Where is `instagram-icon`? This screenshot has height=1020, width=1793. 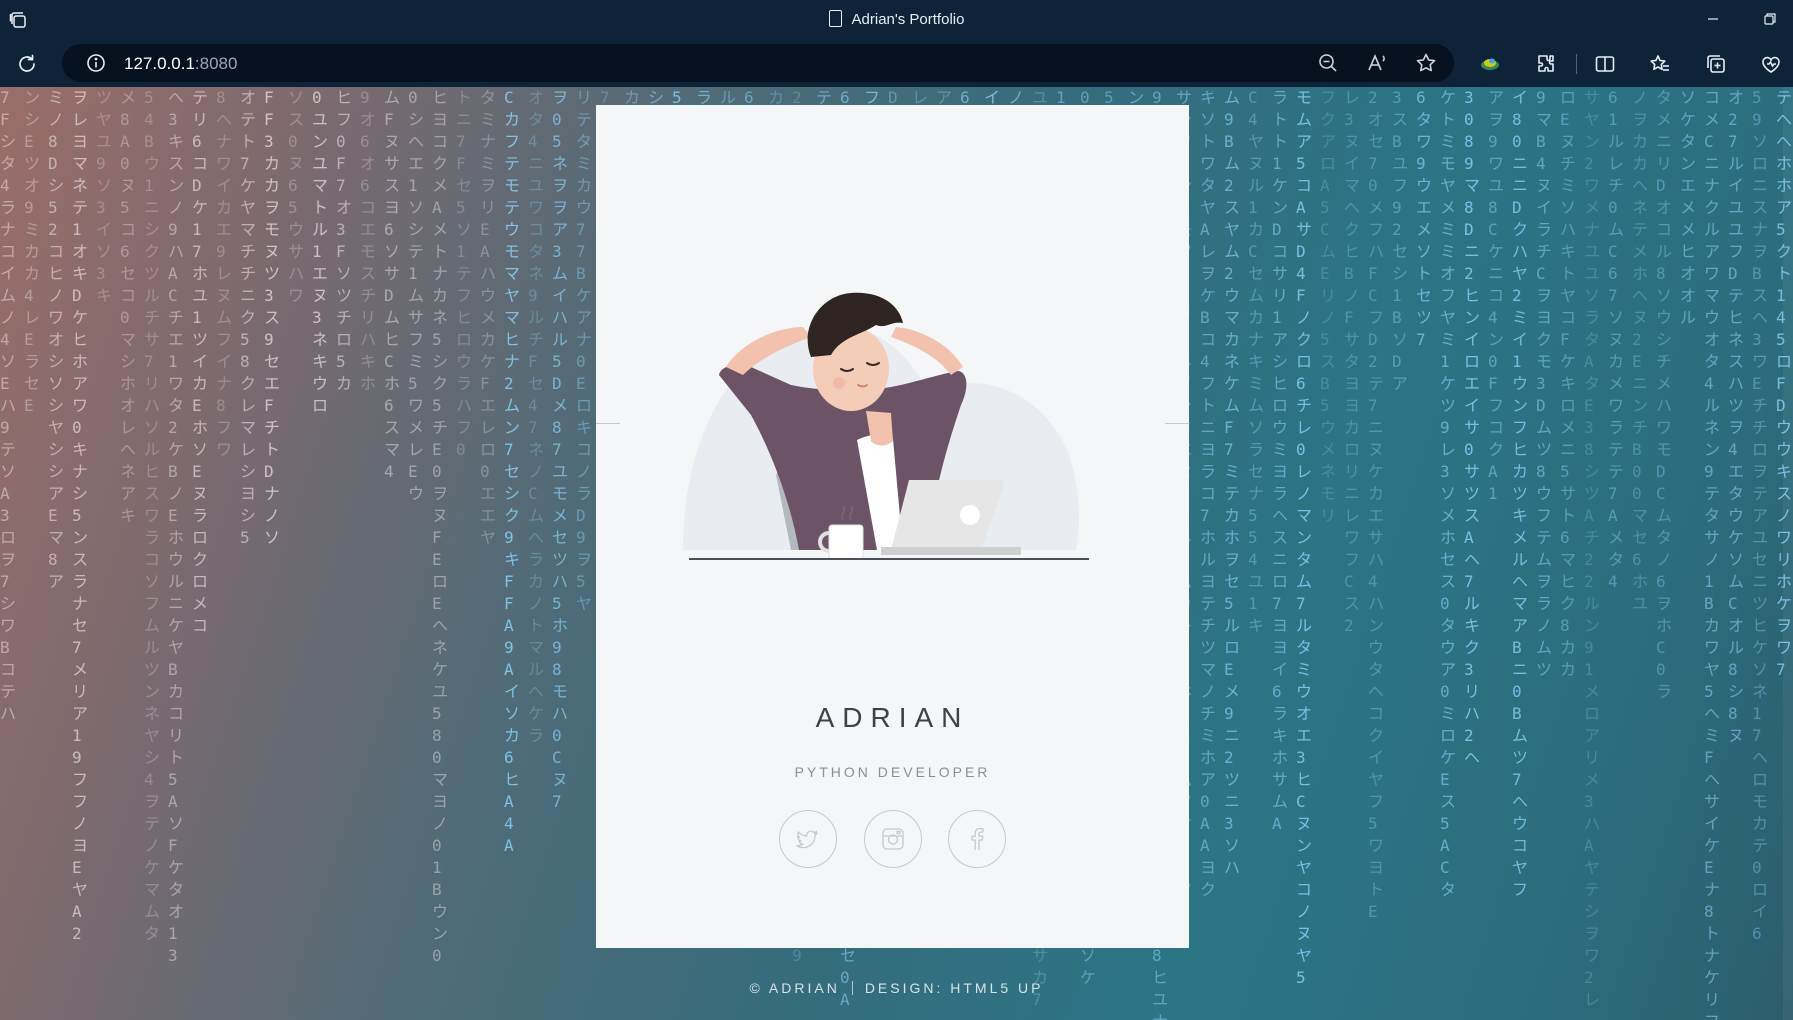 instagram-icon is located at coordinates (892, 839).